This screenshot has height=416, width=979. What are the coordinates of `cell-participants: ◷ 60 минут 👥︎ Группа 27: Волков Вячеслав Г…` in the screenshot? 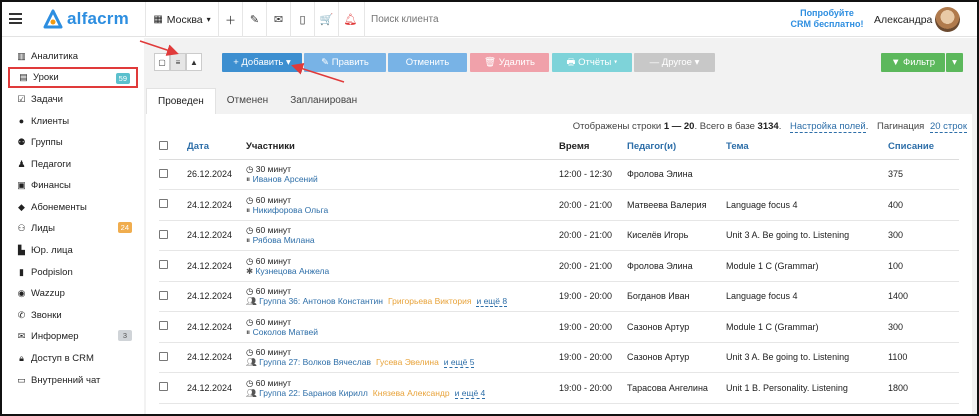 It's located at (402, 357).